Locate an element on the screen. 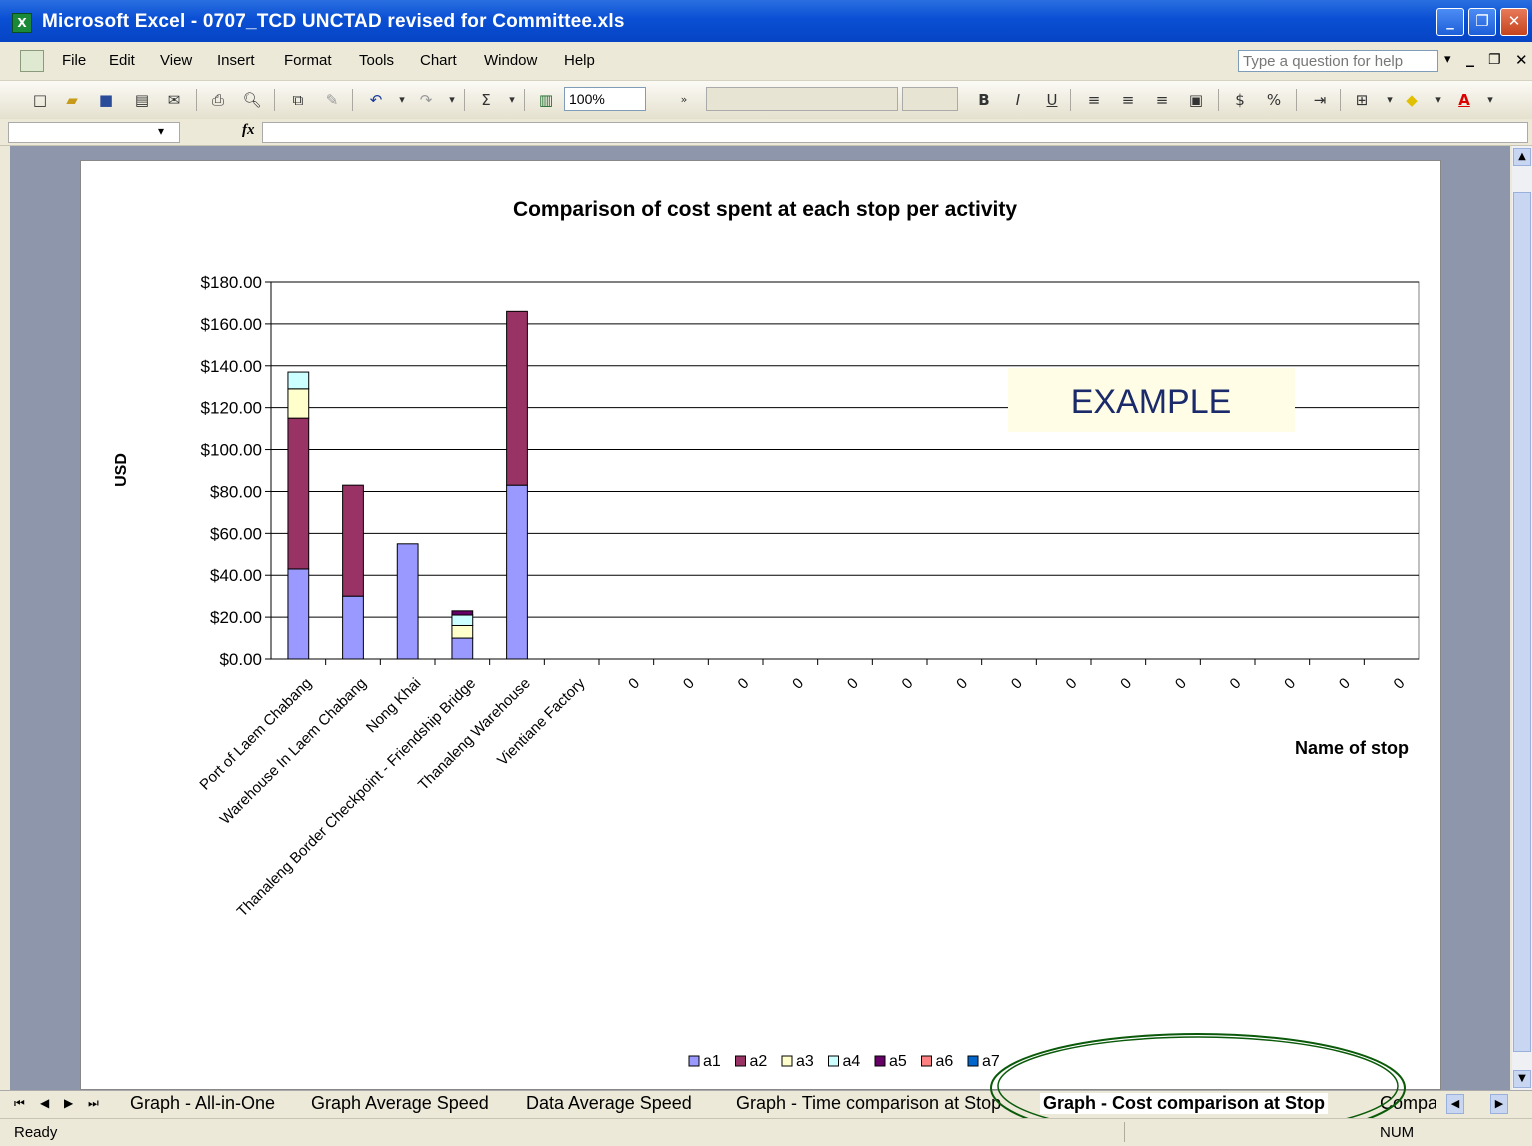 Image resolution: width=1532 pixels, height=1146 pixels. next-sheet-icon: ▶ is located at coordinates (68, 1103).